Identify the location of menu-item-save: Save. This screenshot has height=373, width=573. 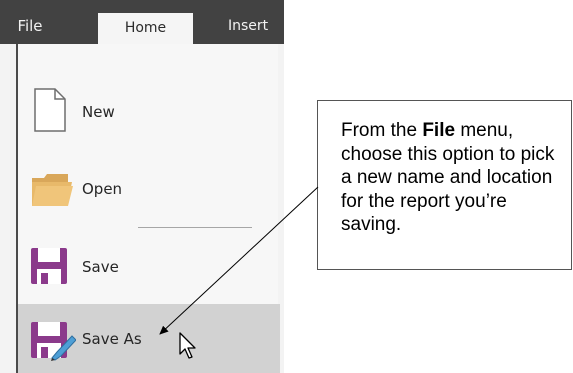
(149, 267).